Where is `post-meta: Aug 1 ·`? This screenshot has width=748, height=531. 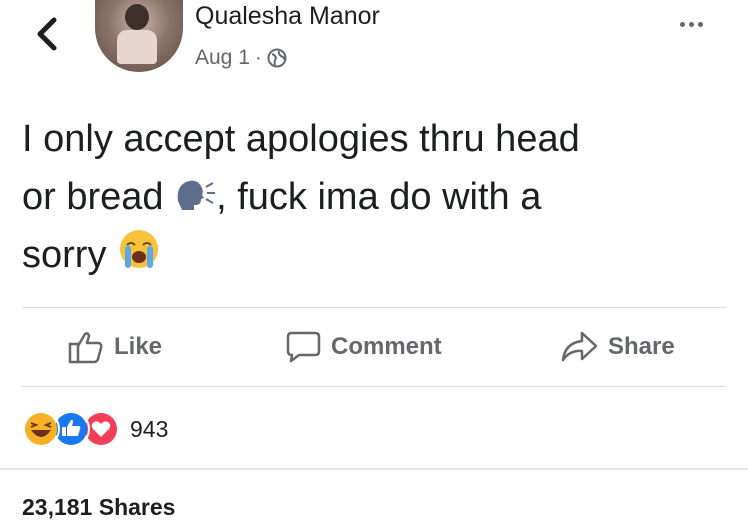
post-meta: Aug 1 · is located at coordinates (241, 58).